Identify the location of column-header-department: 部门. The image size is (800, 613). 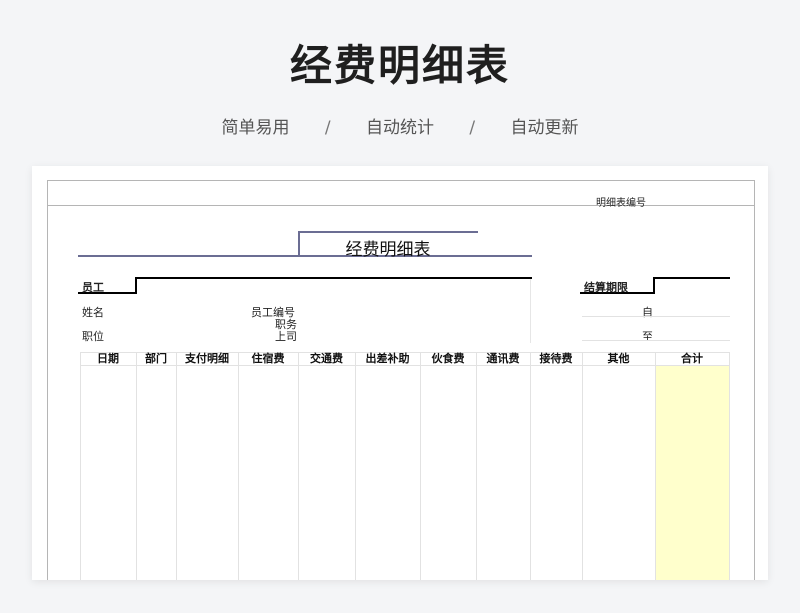
(156, 358).